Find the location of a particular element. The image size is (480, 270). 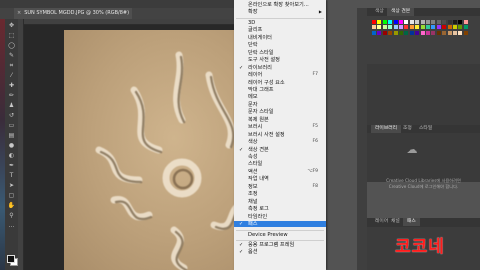

menu-item: 정보 F8 is located at coordinates (280, 187).